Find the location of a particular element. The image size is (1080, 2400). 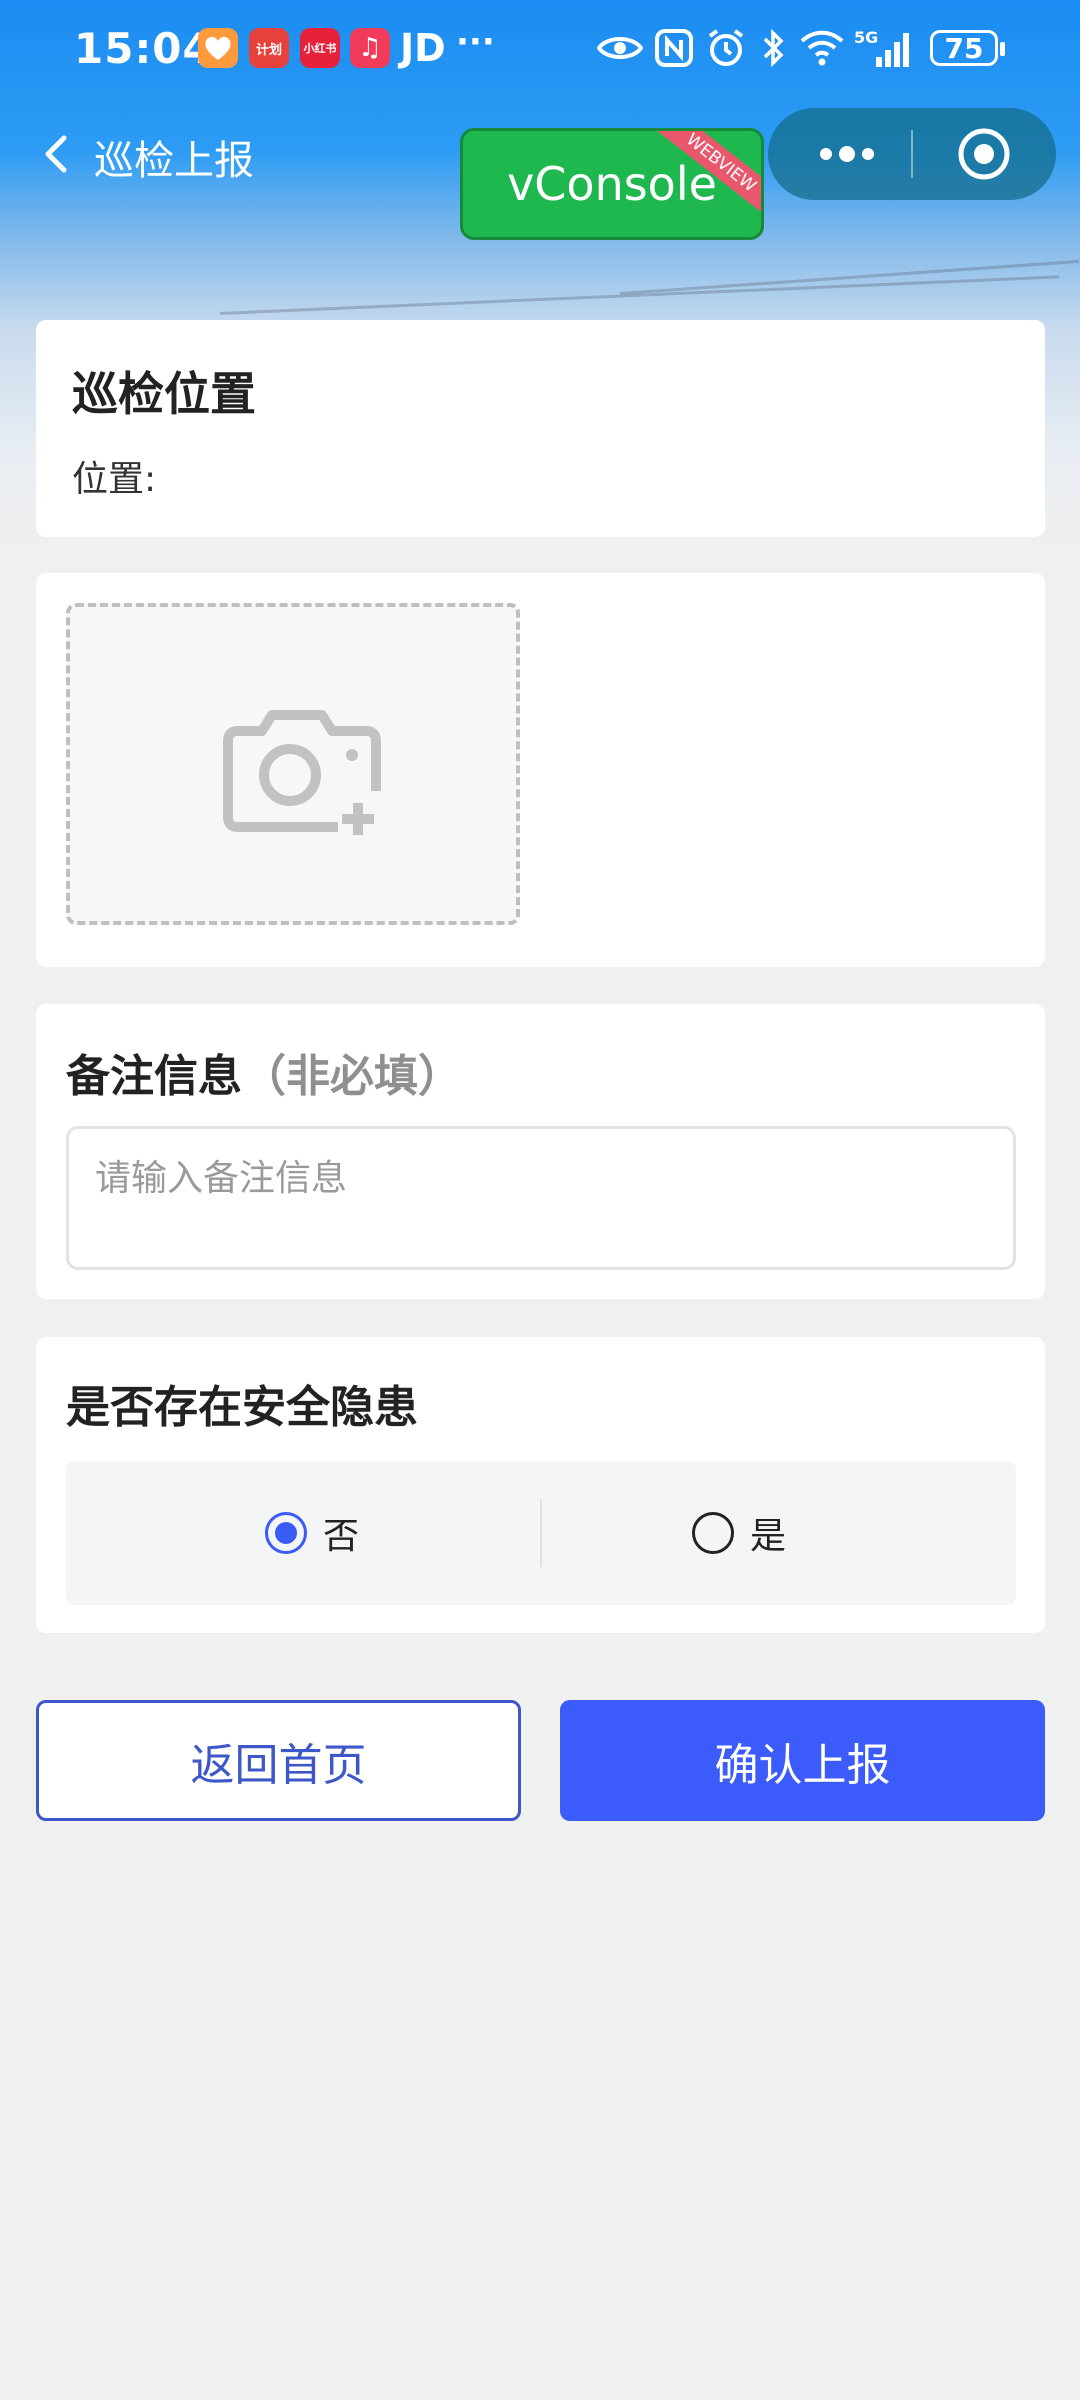

remark-title: 备注信息（非必填） is located at coordinates (264, 1072).